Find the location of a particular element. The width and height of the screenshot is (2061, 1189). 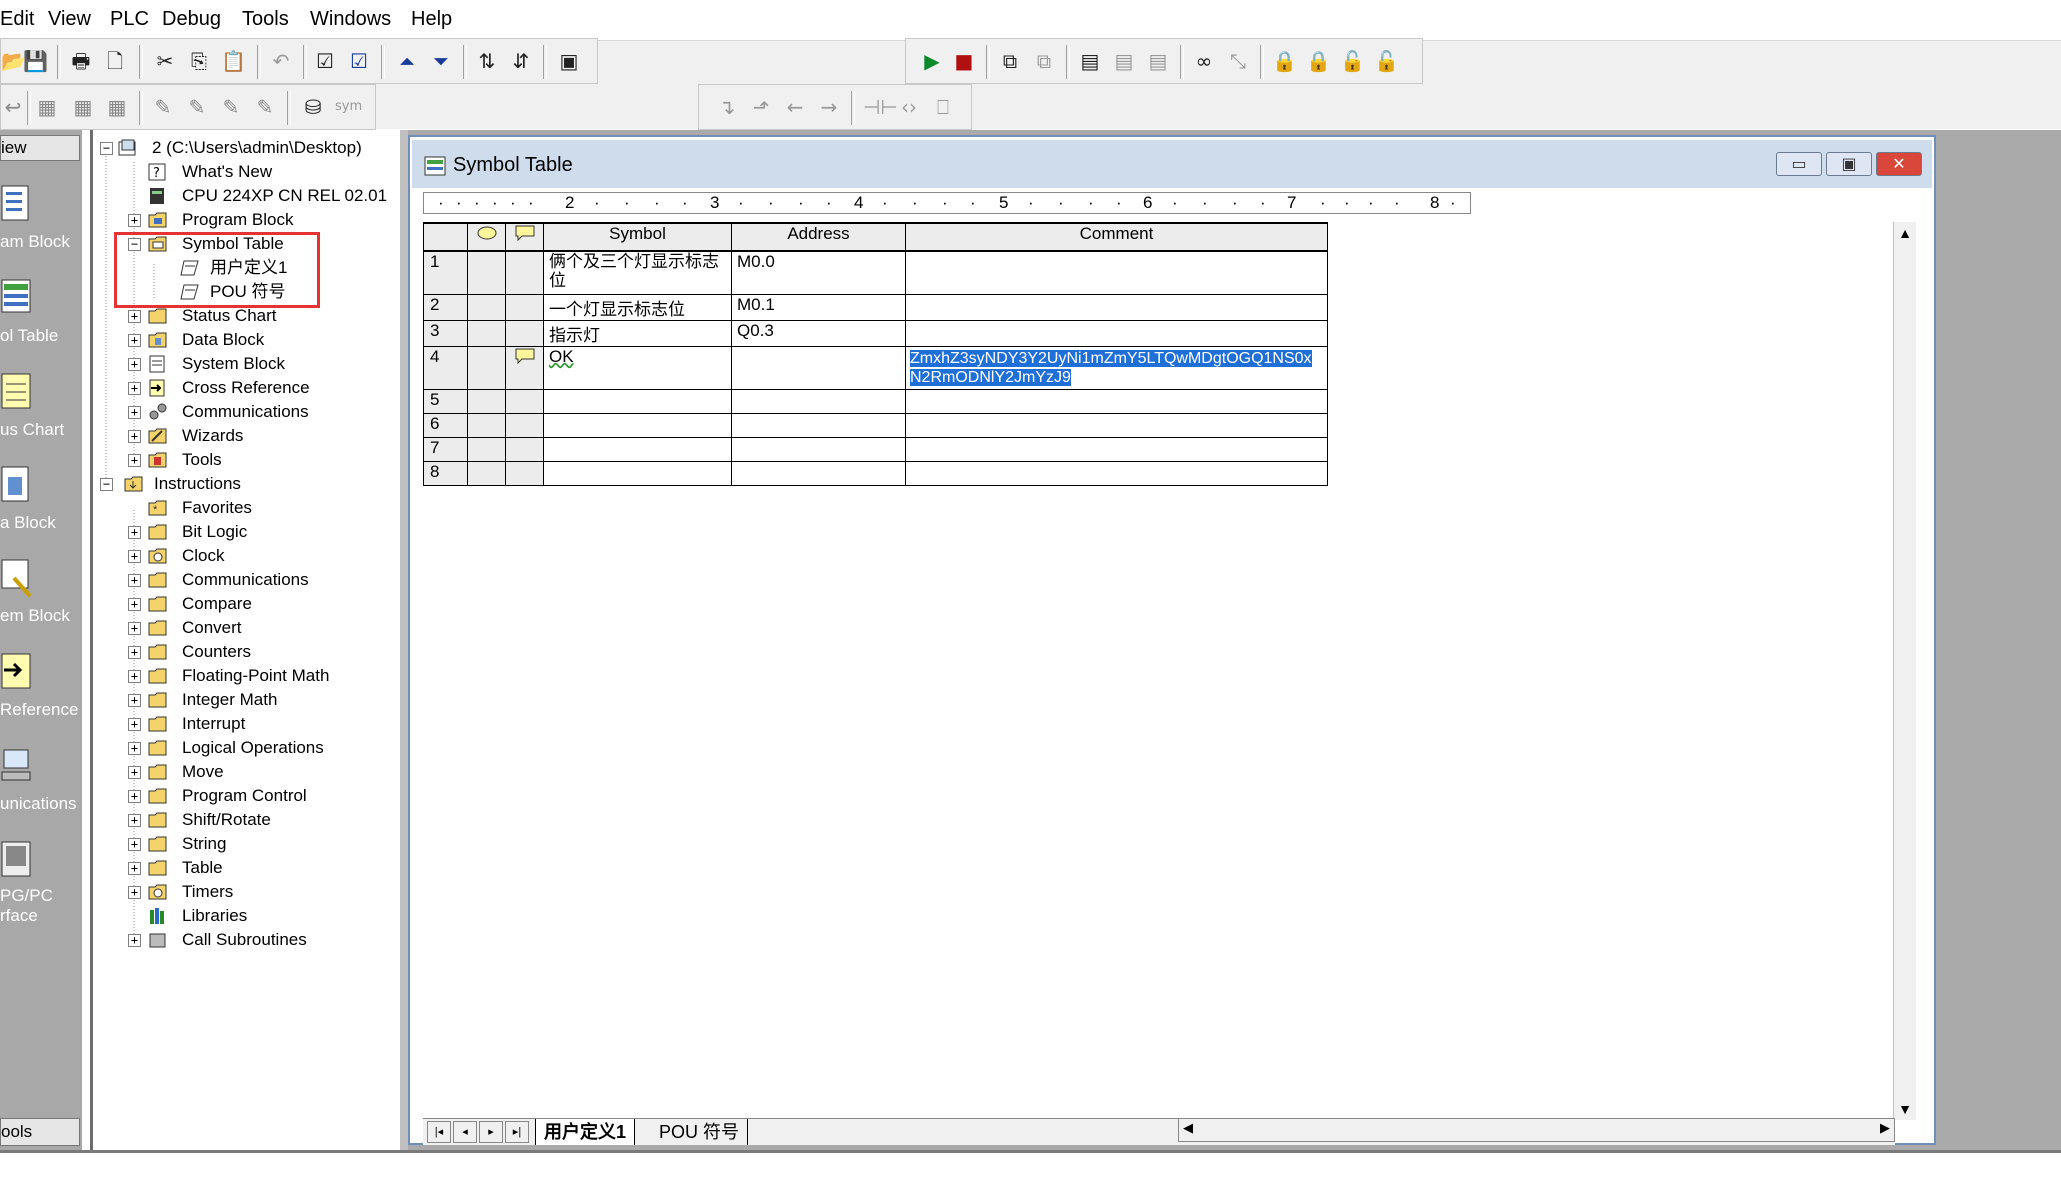

tab-user-defined-1: 用户定义1 is located at coordinates (585, 1132).